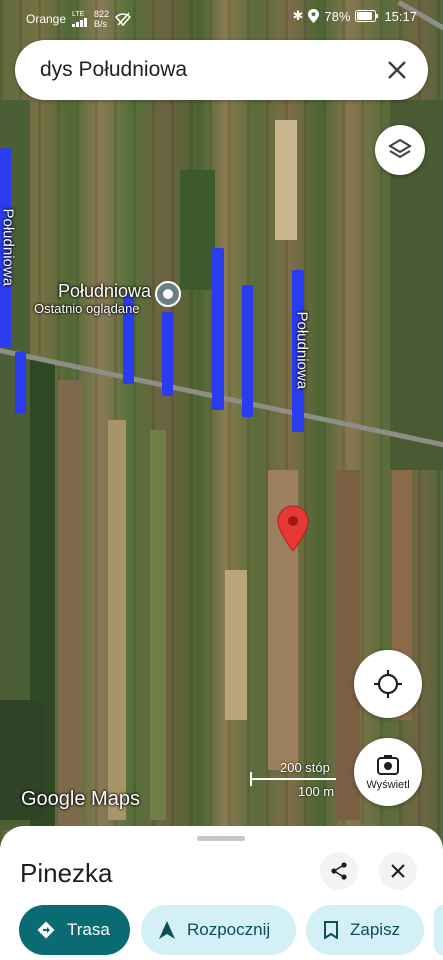  What do you see at coordinates (167, 930) in the screenshot?
I see `navigation-arrow-icon` at bounding box center [167, 930].